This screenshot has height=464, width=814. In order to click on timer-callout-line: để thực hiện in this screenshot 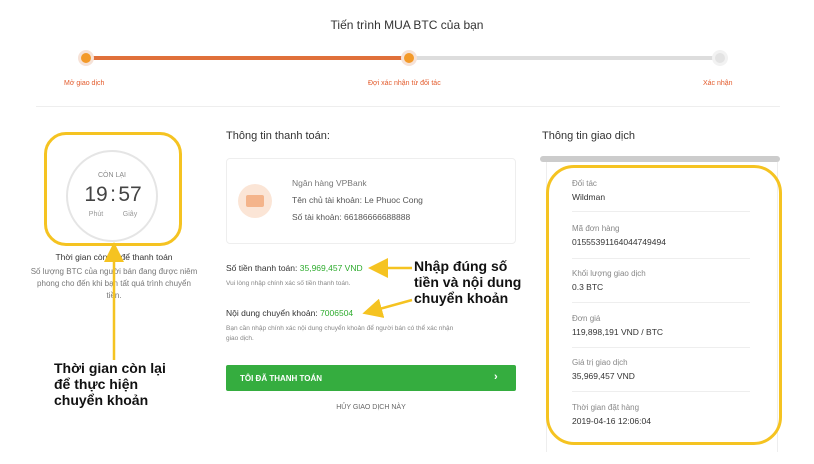, I will do `click(96, 384)`.